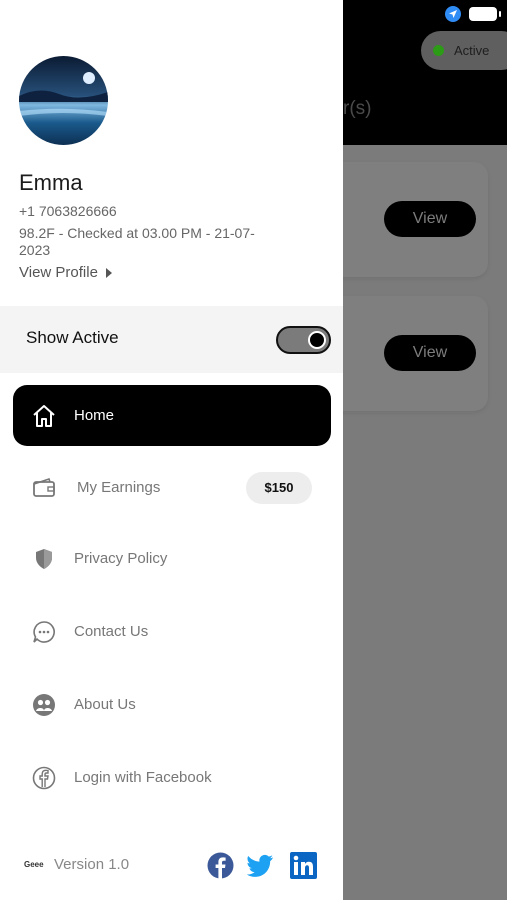  What do you see at coordinates (438, 50) in the screenshot?
I see `active-dot-icon` at bounding box center [438, 50].